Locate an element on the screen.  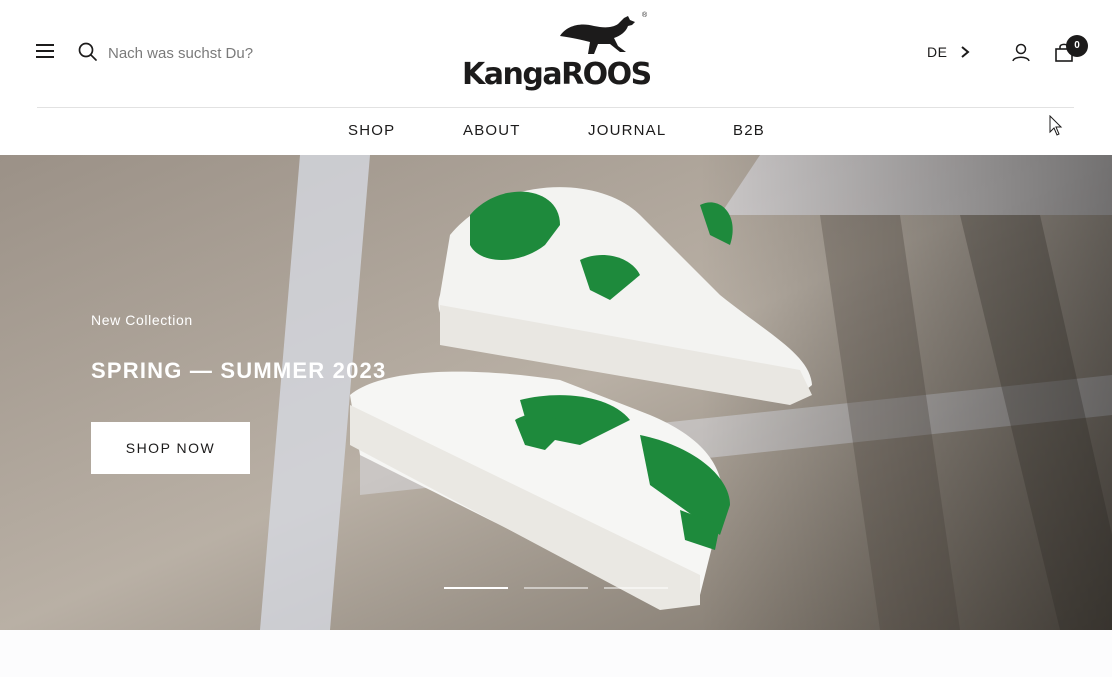
hamburger-icon is located at coordinates (46, 52).